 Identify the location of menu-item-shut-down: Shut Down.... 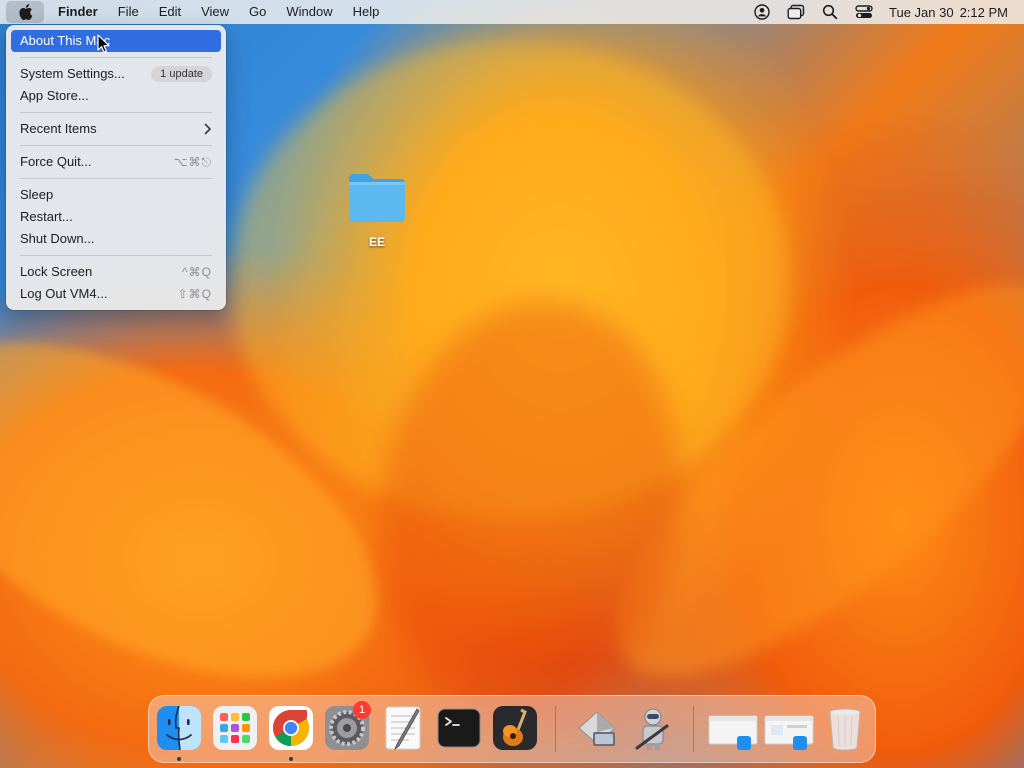
(116, 239).